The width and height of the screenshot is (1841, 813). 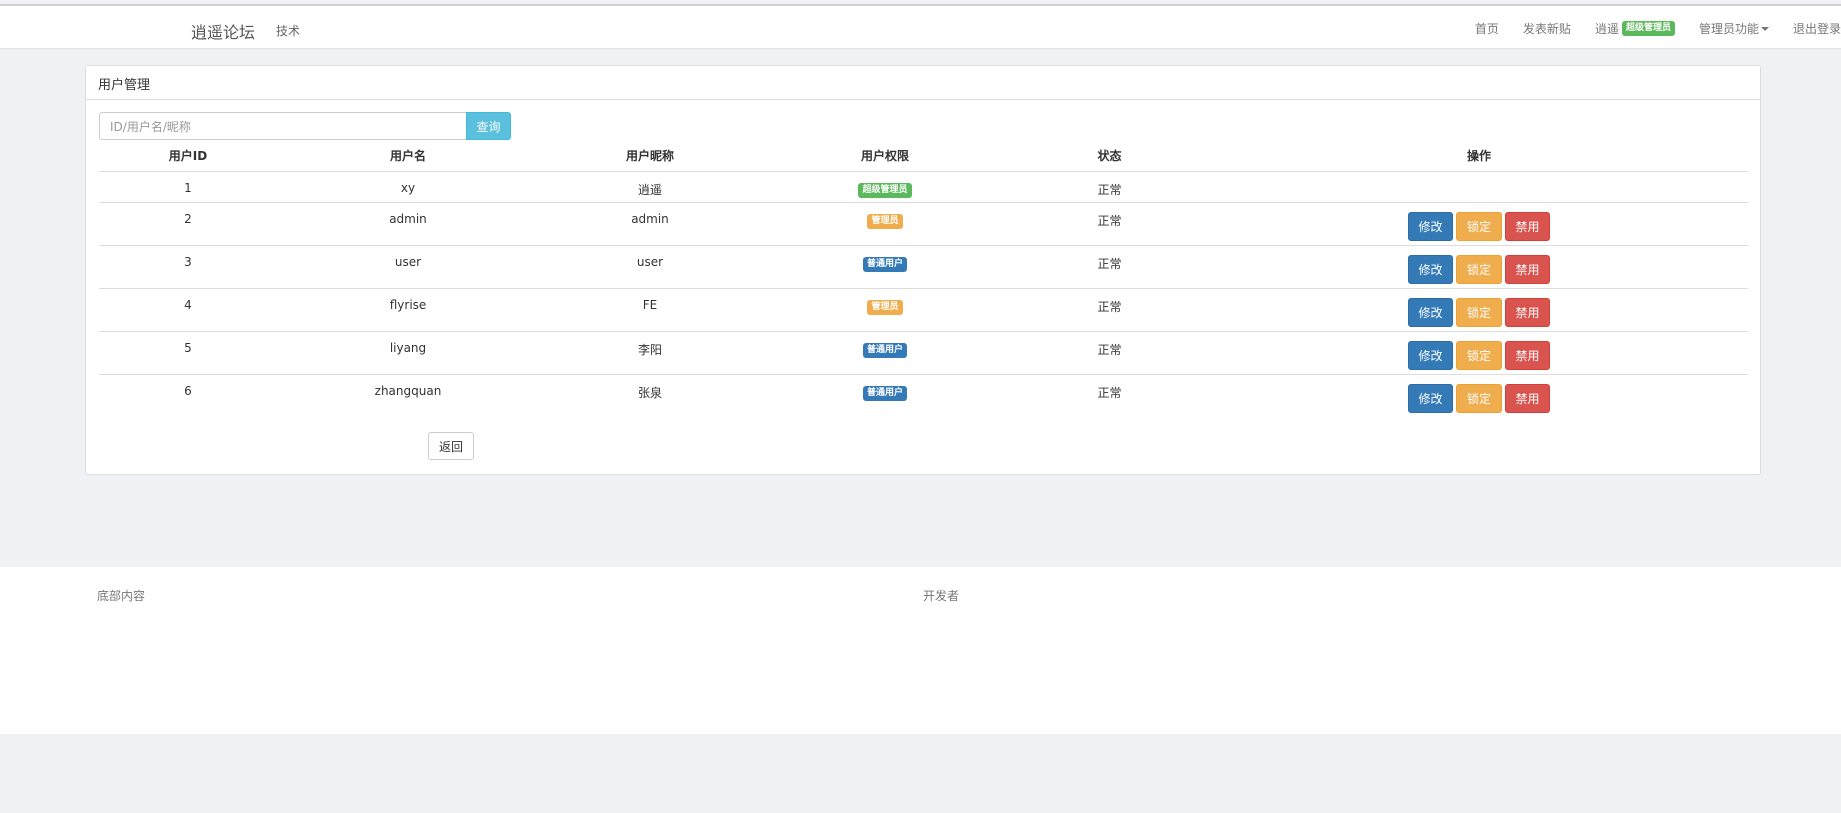 I want to click on footer-developer-label: 开发者, so click(x=941, y=596).